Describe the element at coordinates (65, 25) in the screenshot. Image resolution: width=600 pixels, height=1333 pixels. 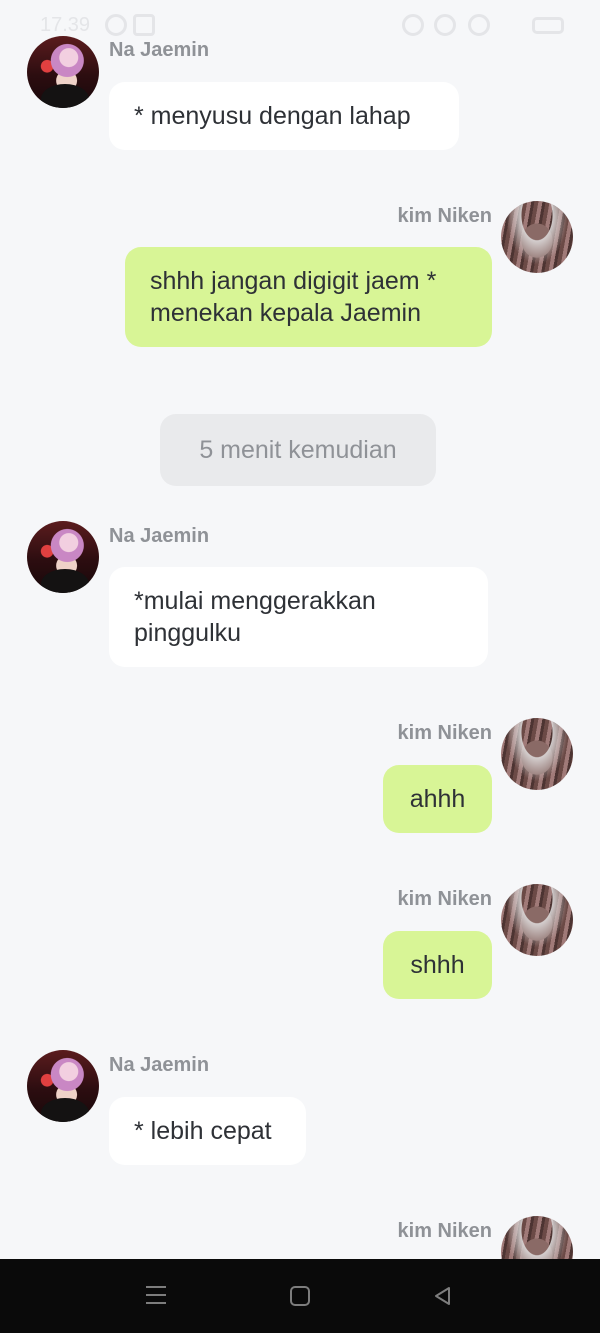
I see `status-time: 17.39` at that location.